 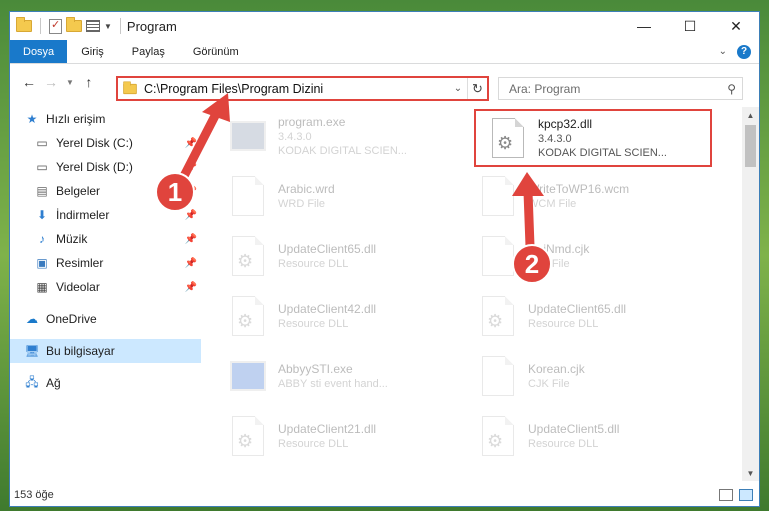 What do you see at coordinates (477, 88) in the screenshot?
I see `refresh-icon: ↻` at bounding box center [477, 88].